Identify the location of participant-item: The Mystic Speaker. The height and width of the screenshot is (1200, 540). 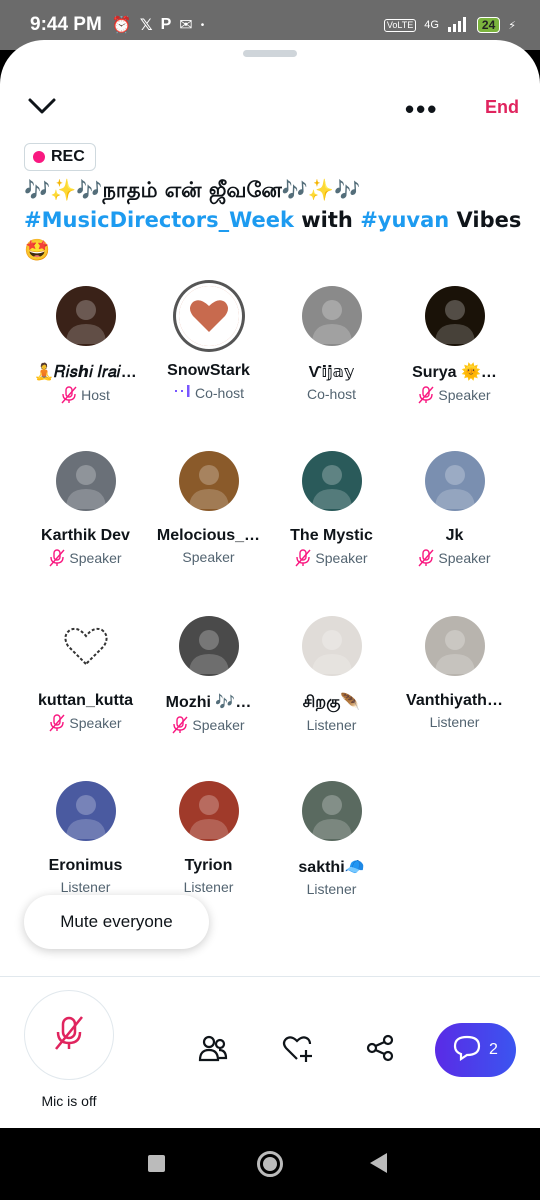
(331, 509).